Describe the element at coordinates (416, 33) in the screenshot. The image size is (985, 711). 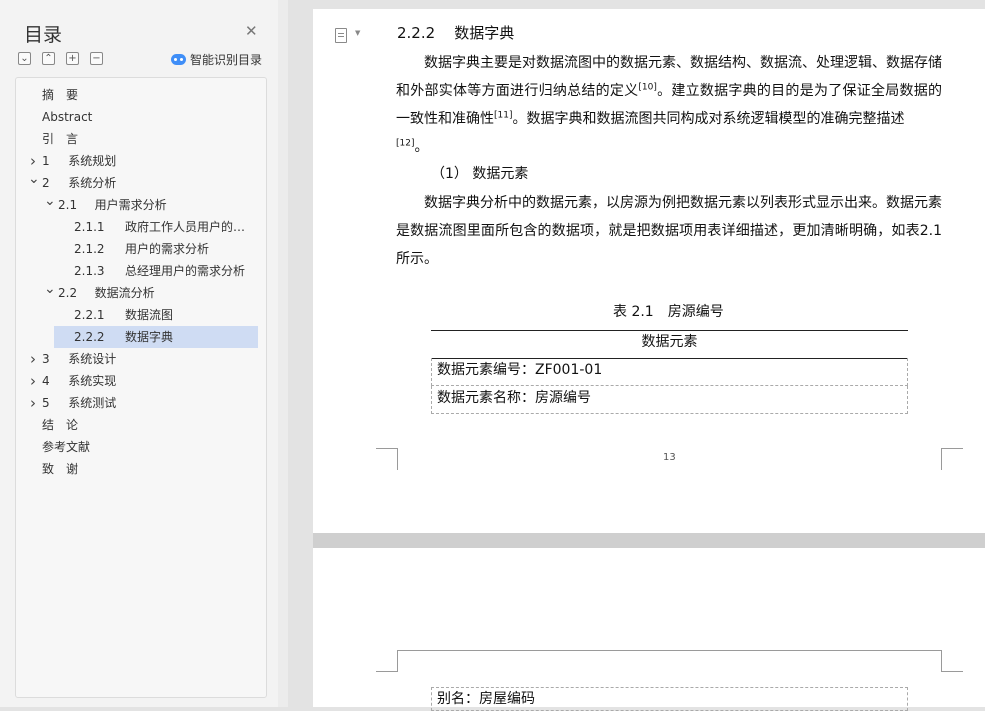
I see `heading-number: 2.2.2` at that location.